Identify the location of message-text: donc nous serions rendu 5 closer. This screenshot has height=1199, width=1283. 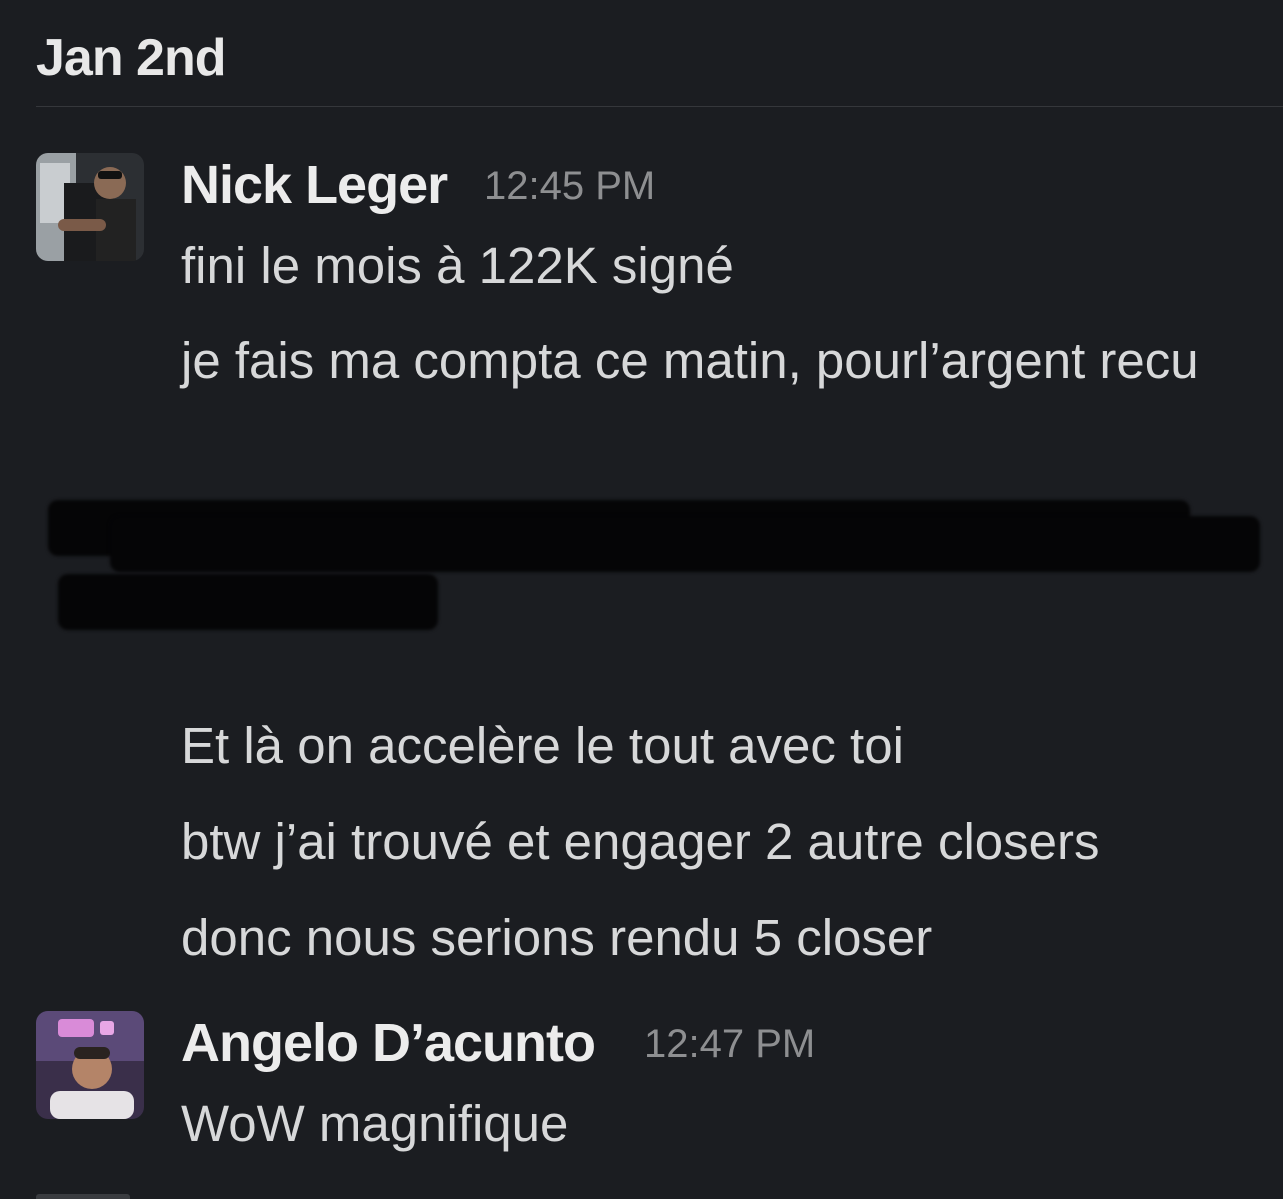
(557, 937).